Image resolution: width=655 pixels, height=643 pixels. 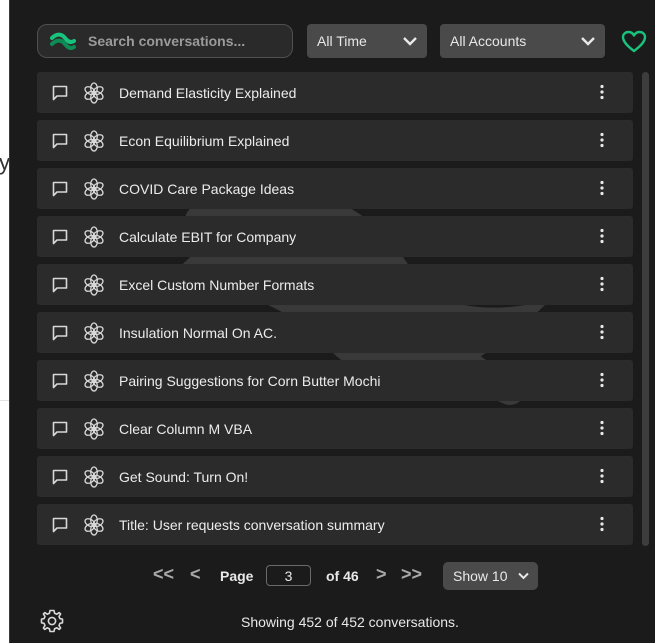 I want to click on conversation-title: Insulation Normal On AC., so click(x=198, y=332).